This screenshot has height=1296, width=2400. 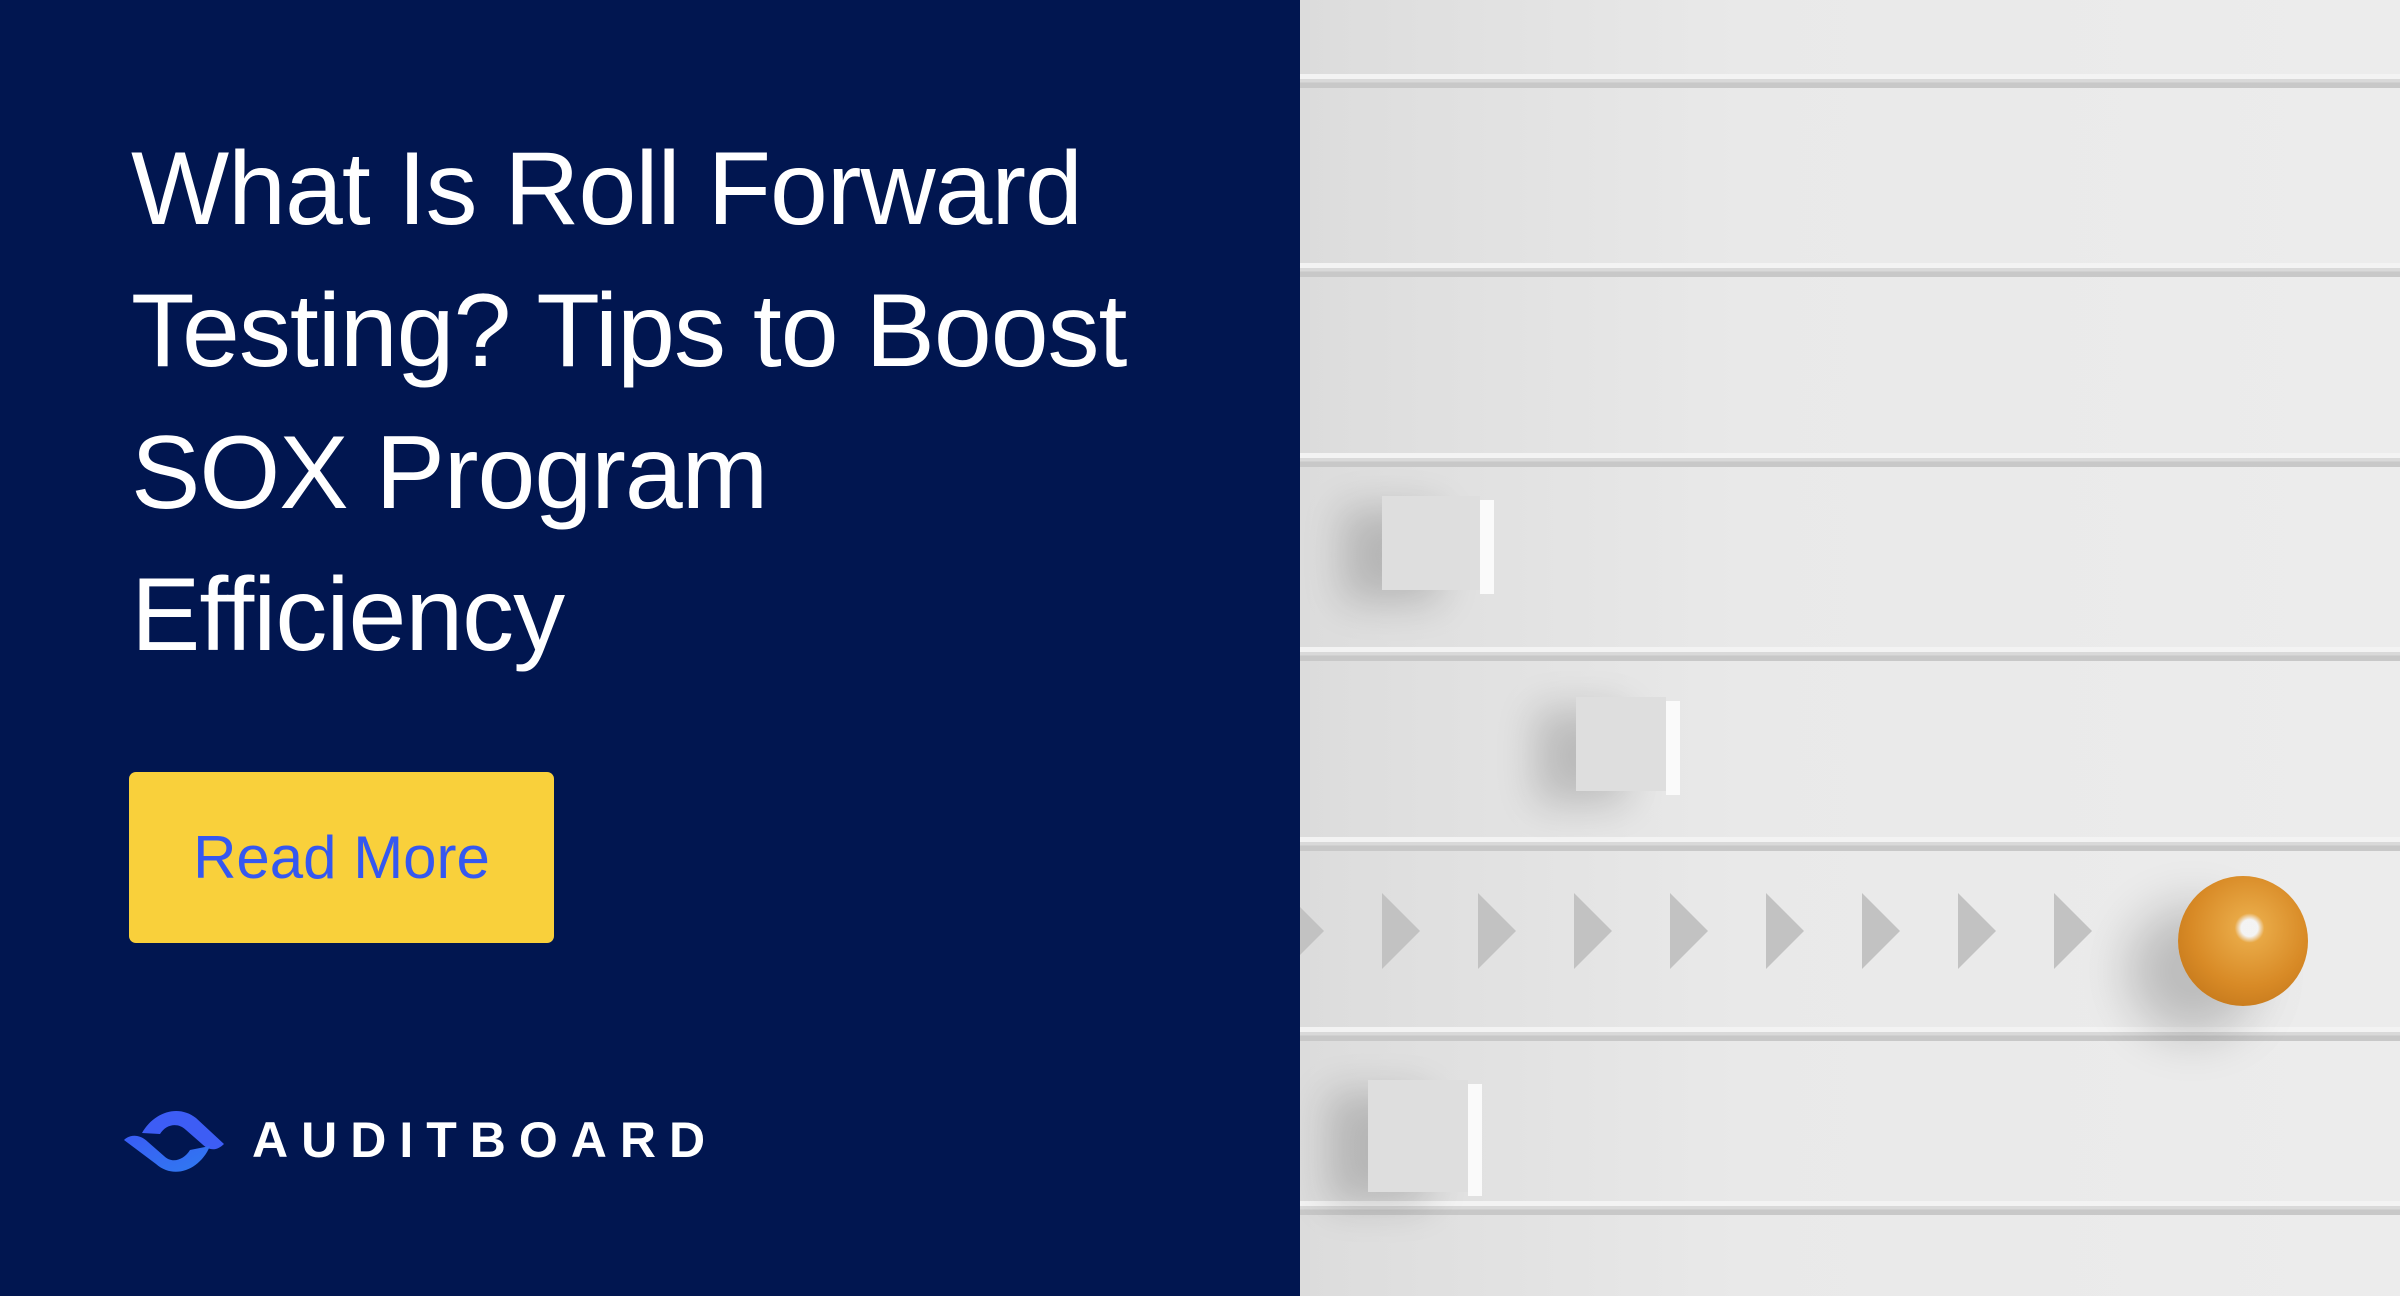 I want to click on title-line-2: Testing? Tips to Boost, so click(x=629, y=331).